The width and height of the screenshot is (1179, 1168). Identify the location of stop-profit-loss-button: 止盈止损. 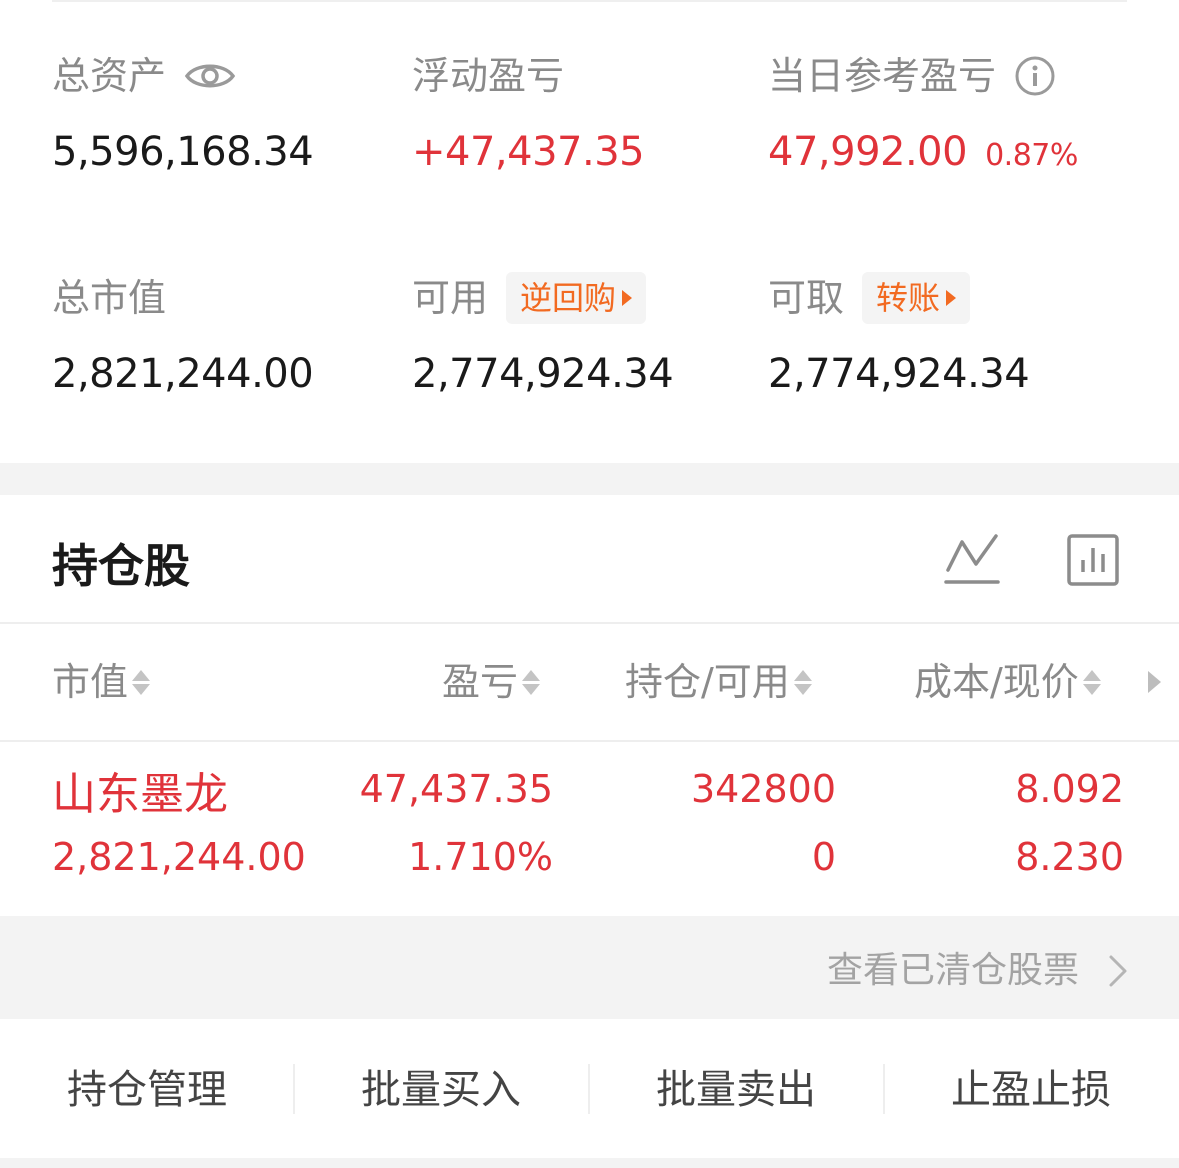
(1031, 1090).